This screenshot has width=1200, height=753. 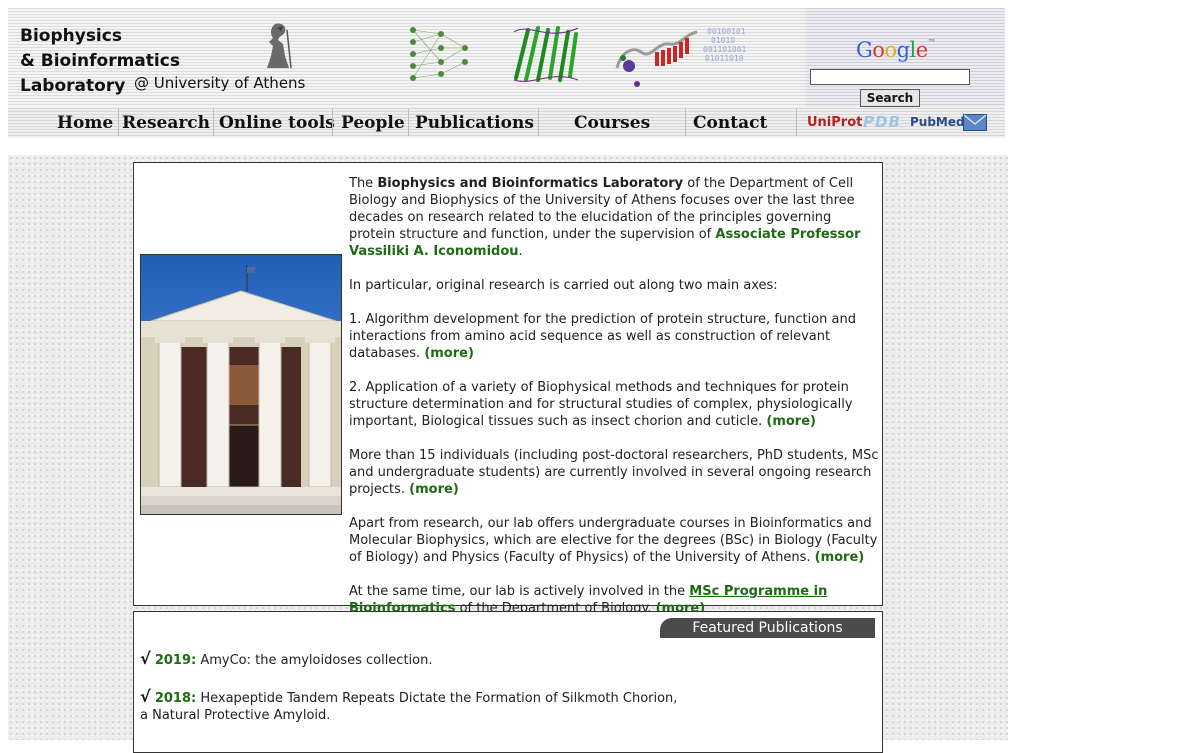 I want to click on mail-icon, so click(x=975, y=122).